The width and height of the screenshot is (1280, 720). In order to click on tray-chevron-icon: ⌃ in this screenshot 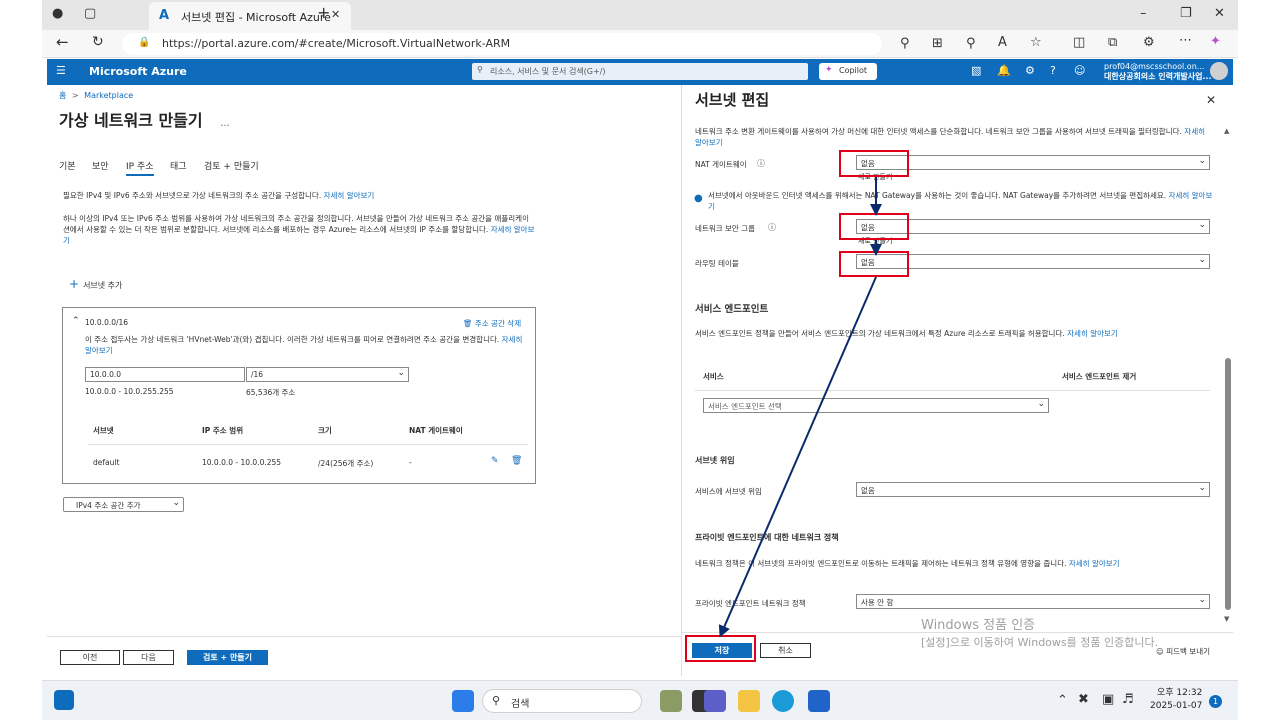, I will do `click(1062, 700)`.